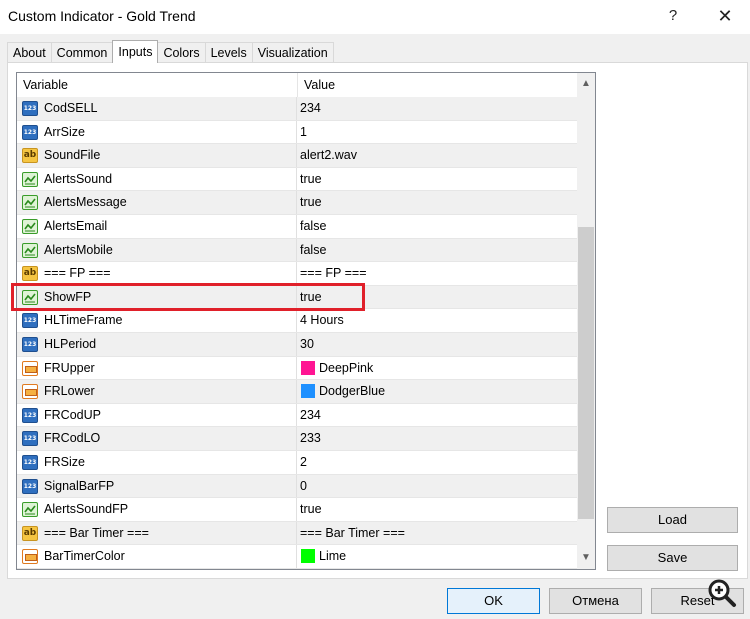  Describe the element at coordinates (71, 108) in the screenshot. I see `variable-name: CodSELL` at that location.